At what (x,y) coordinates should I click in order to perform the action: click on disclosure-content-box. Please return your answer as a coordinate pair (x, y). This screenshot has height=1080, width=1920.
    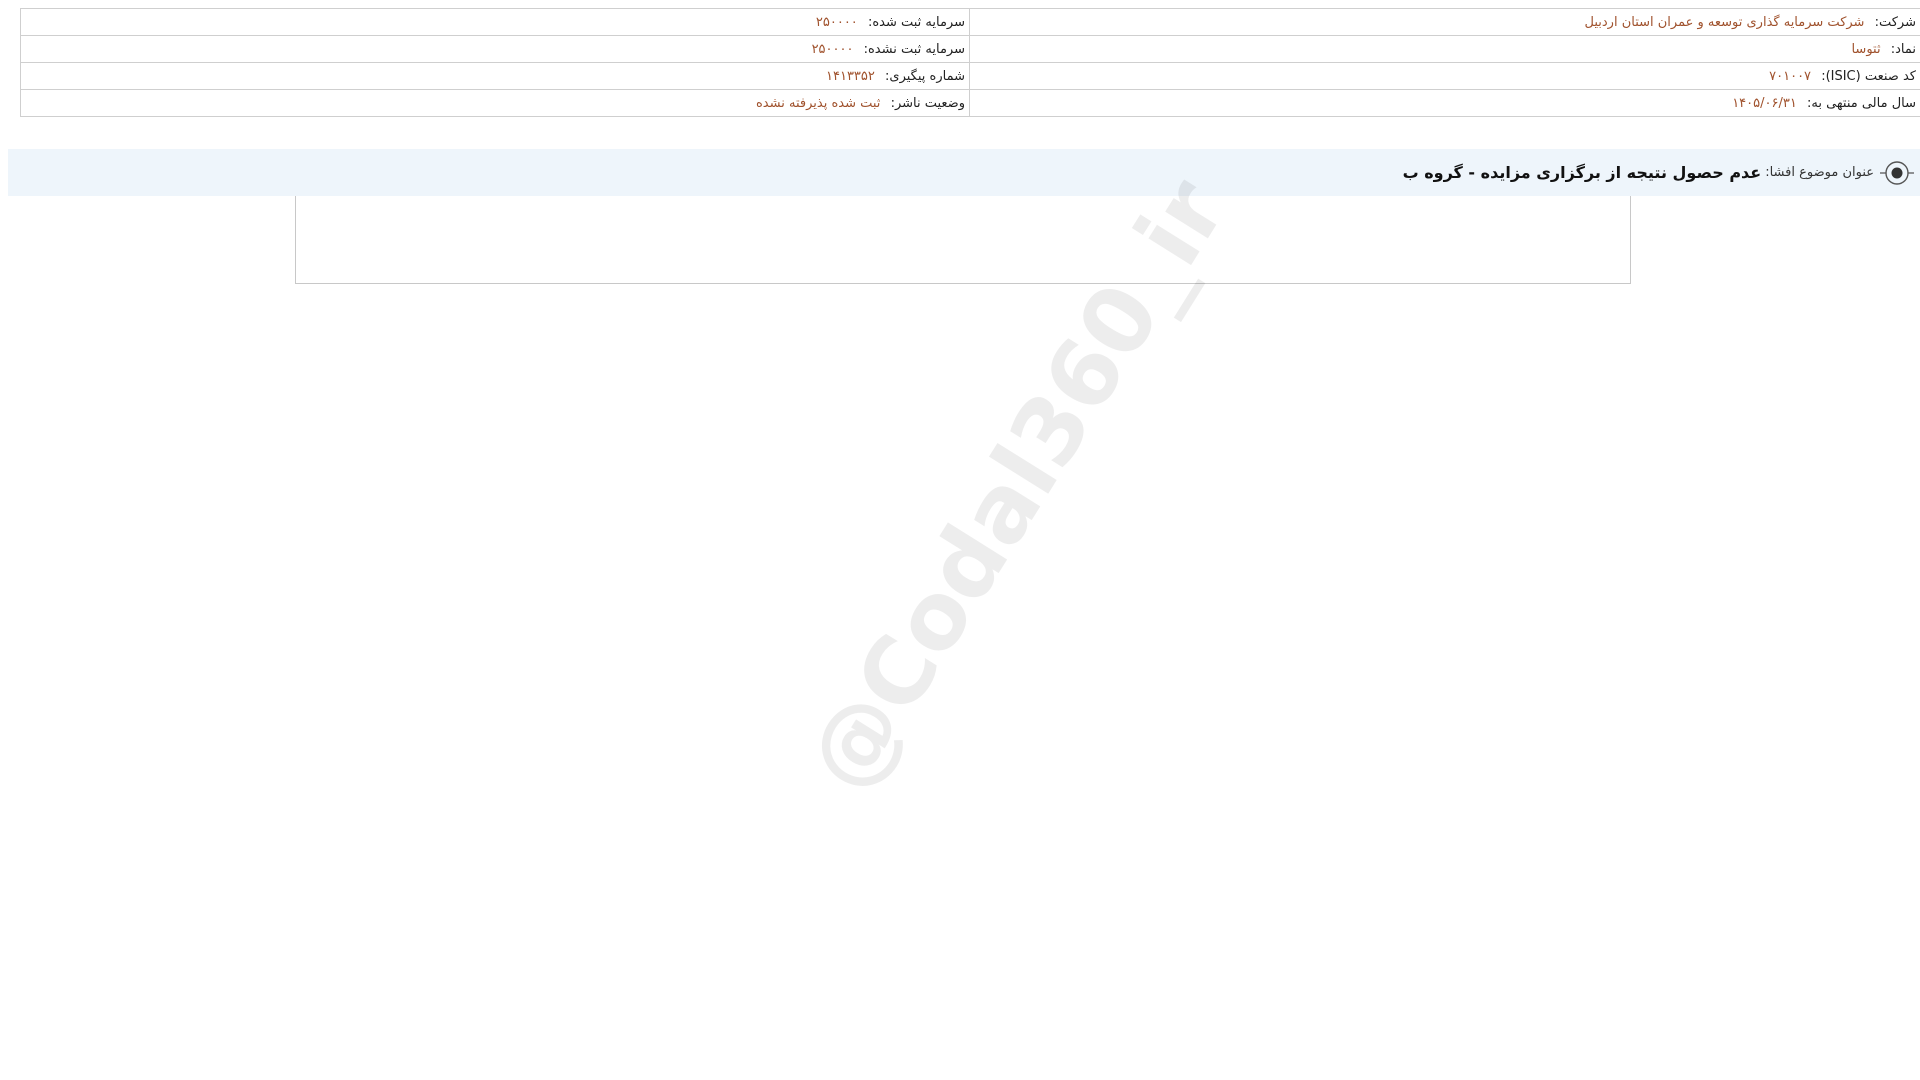
    Looking at the image, I should click on (963, 240).